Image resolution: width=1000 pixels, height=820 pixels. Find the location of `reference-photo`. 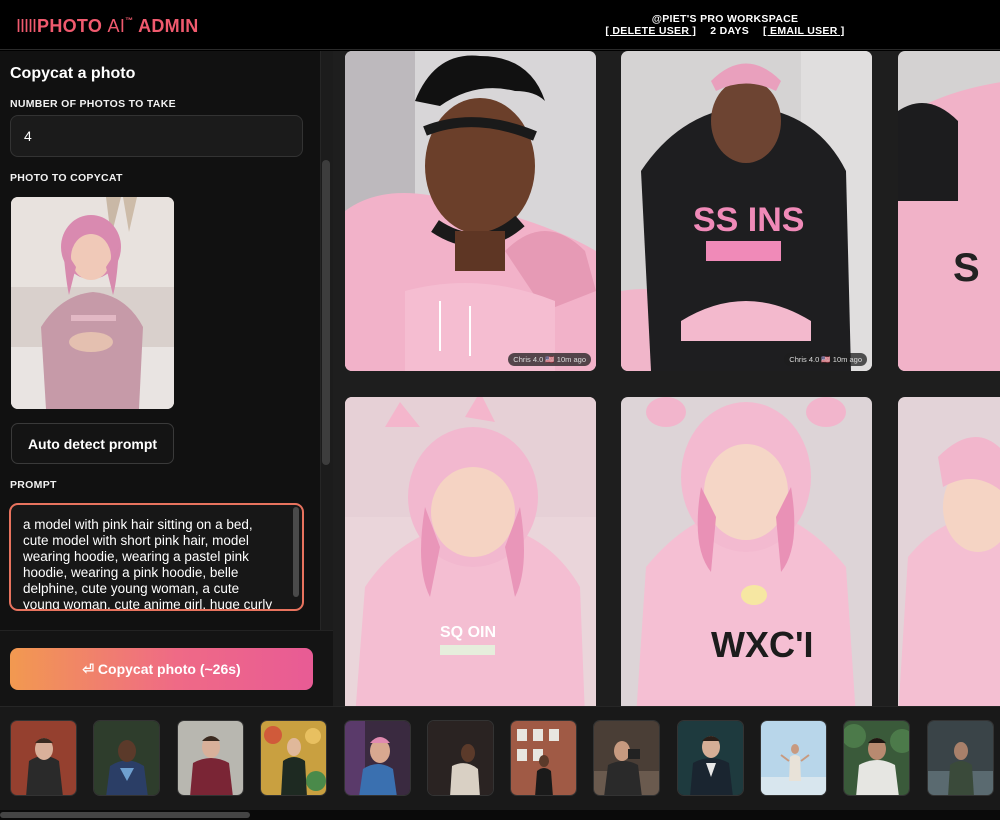

reference-photo is located at coordinates (92, 303).